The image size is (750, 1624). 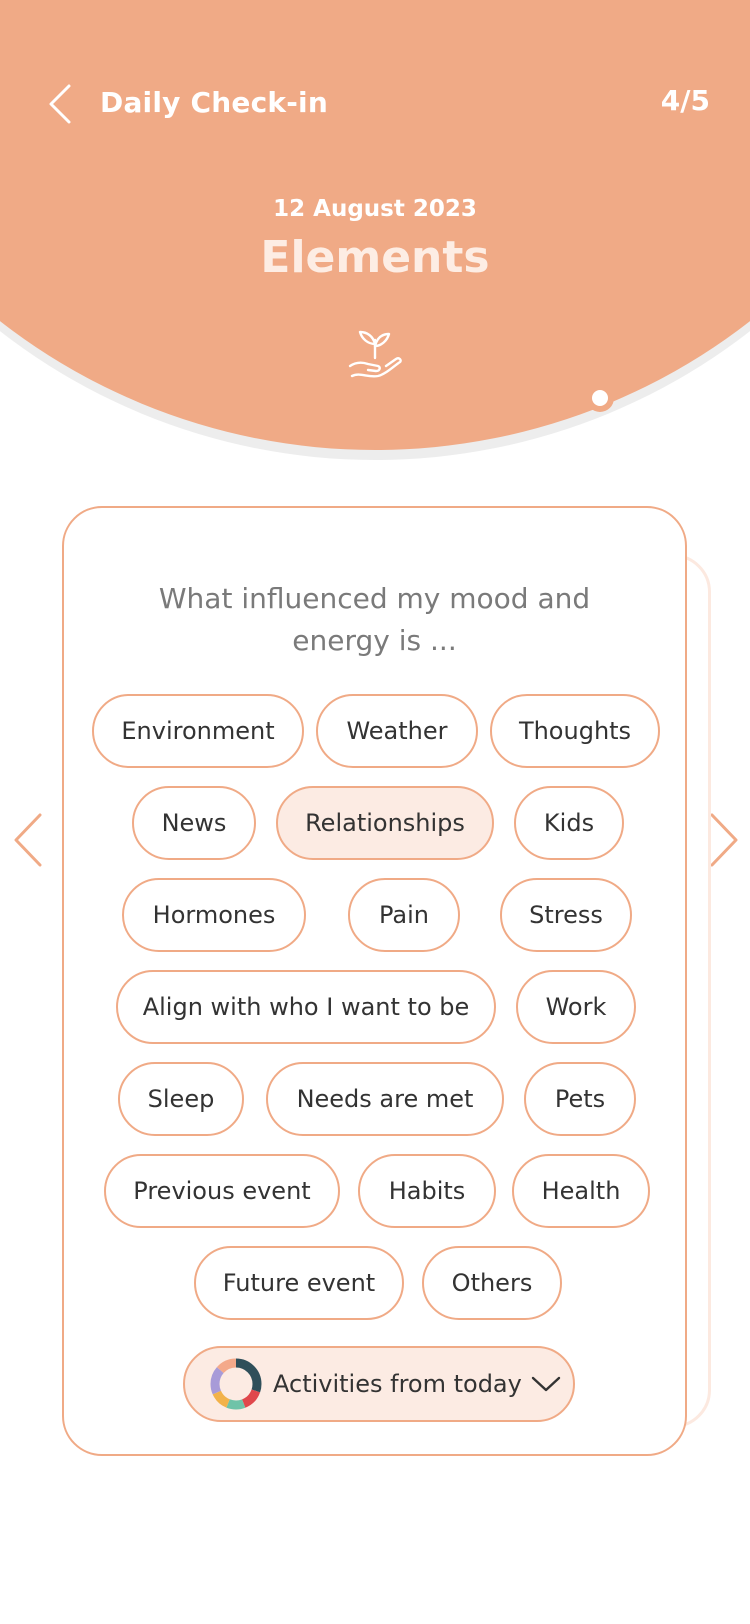 I want to click on chip-environment: Environment, so click(x=198, y=731).